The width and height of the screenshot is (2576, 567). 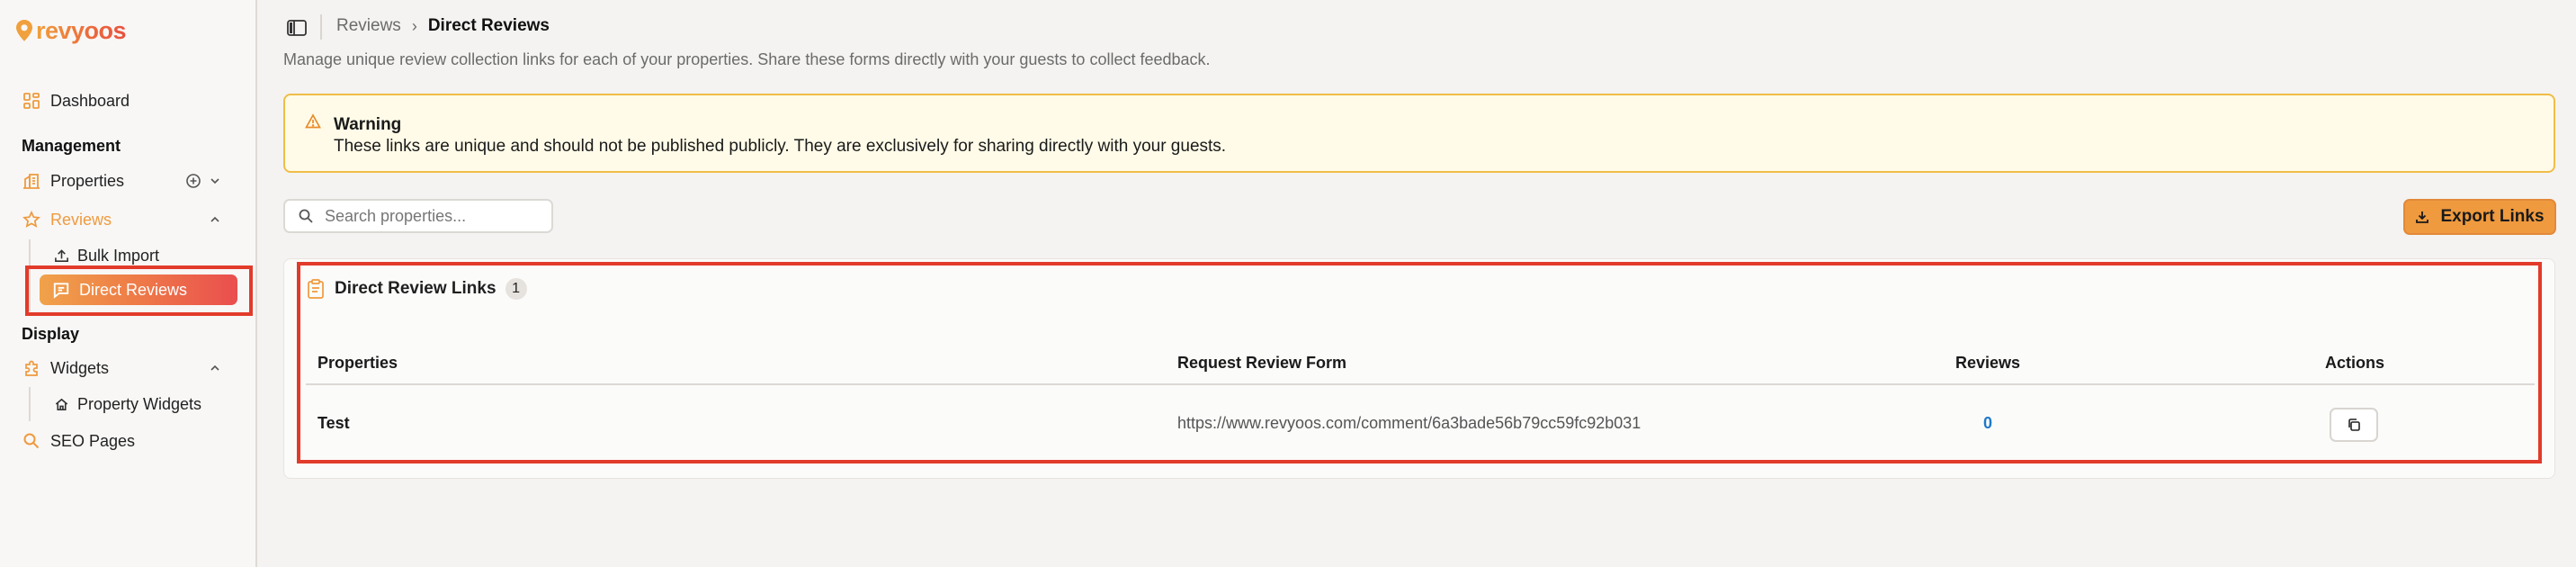 I want to click on sidebar-item-seo-pages: SEO Pages, so click(x=78, y=441).